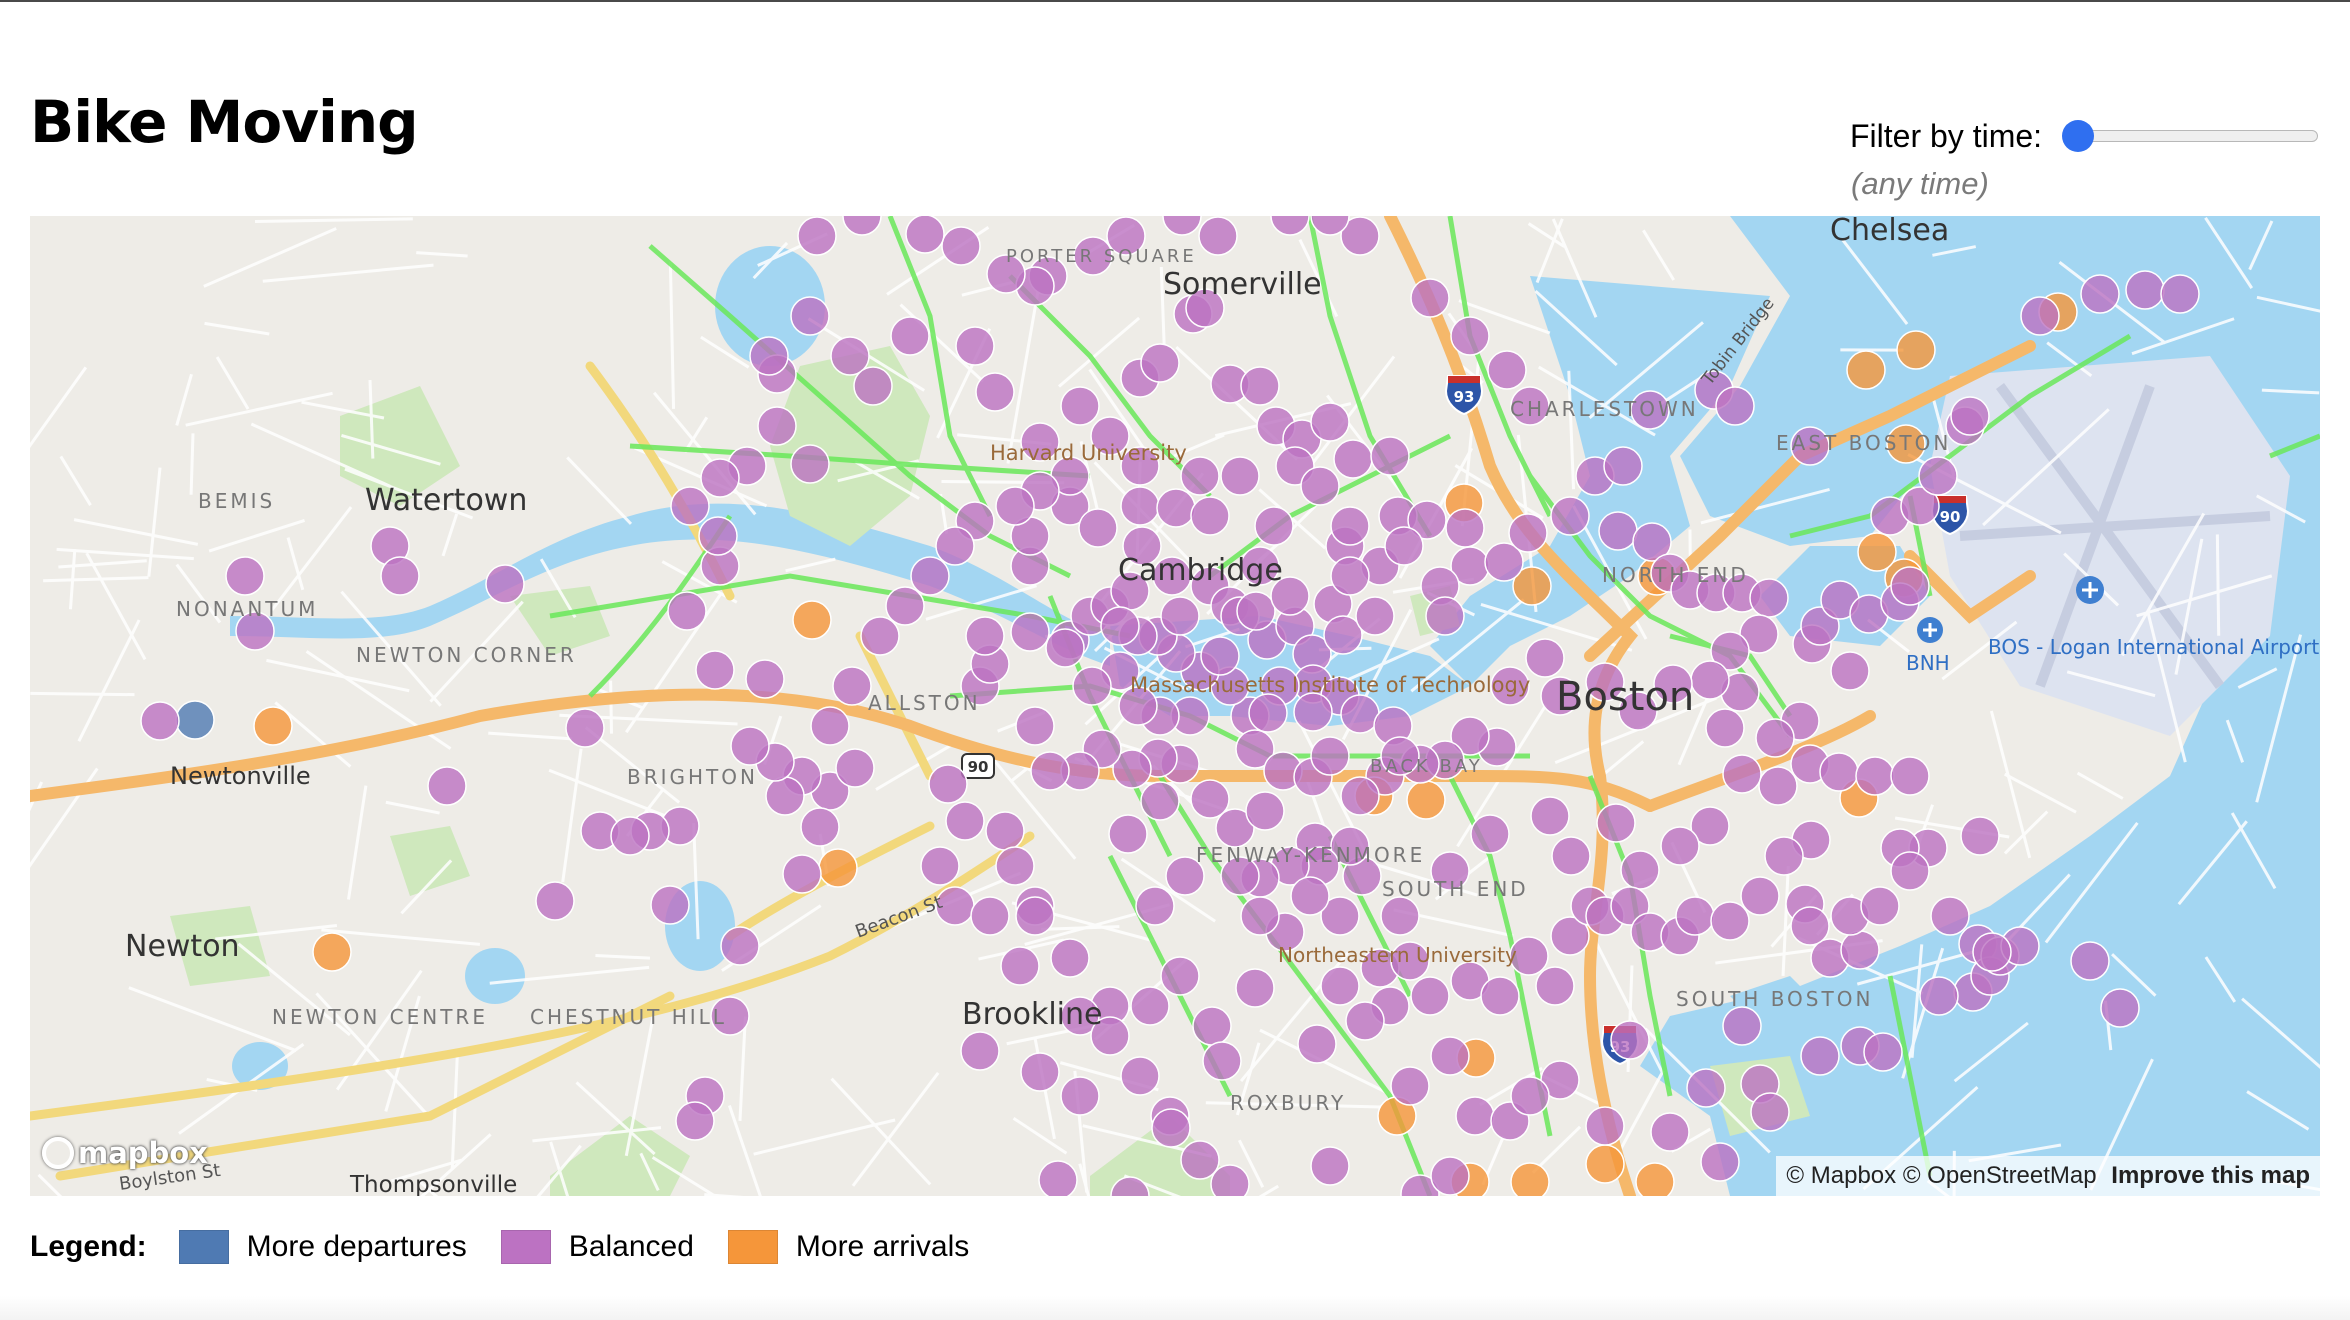 This screenshot has width=2350, height=1320. Describe the element at coordinates (2210, 1175) in the screenshot. I see `improve-map-link: Improve this map` at that location.